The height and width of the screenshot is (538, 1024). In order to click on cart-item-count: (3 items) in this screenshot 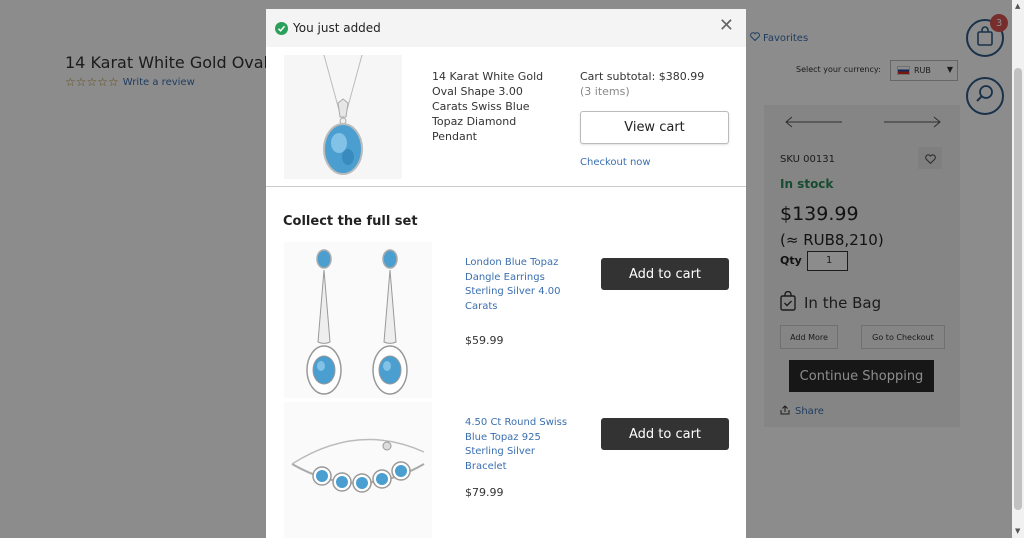, I will do `click(605, 91)`.